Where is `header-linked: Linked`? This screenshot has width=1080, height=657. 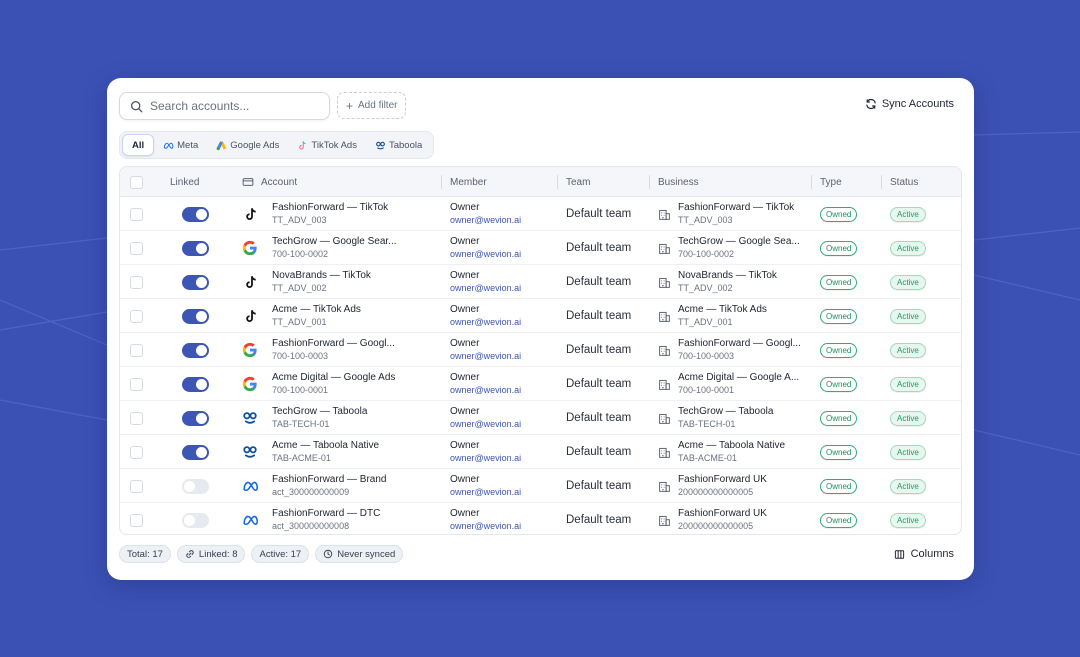 header-linked: Linked is located at coordinates (184, 182).